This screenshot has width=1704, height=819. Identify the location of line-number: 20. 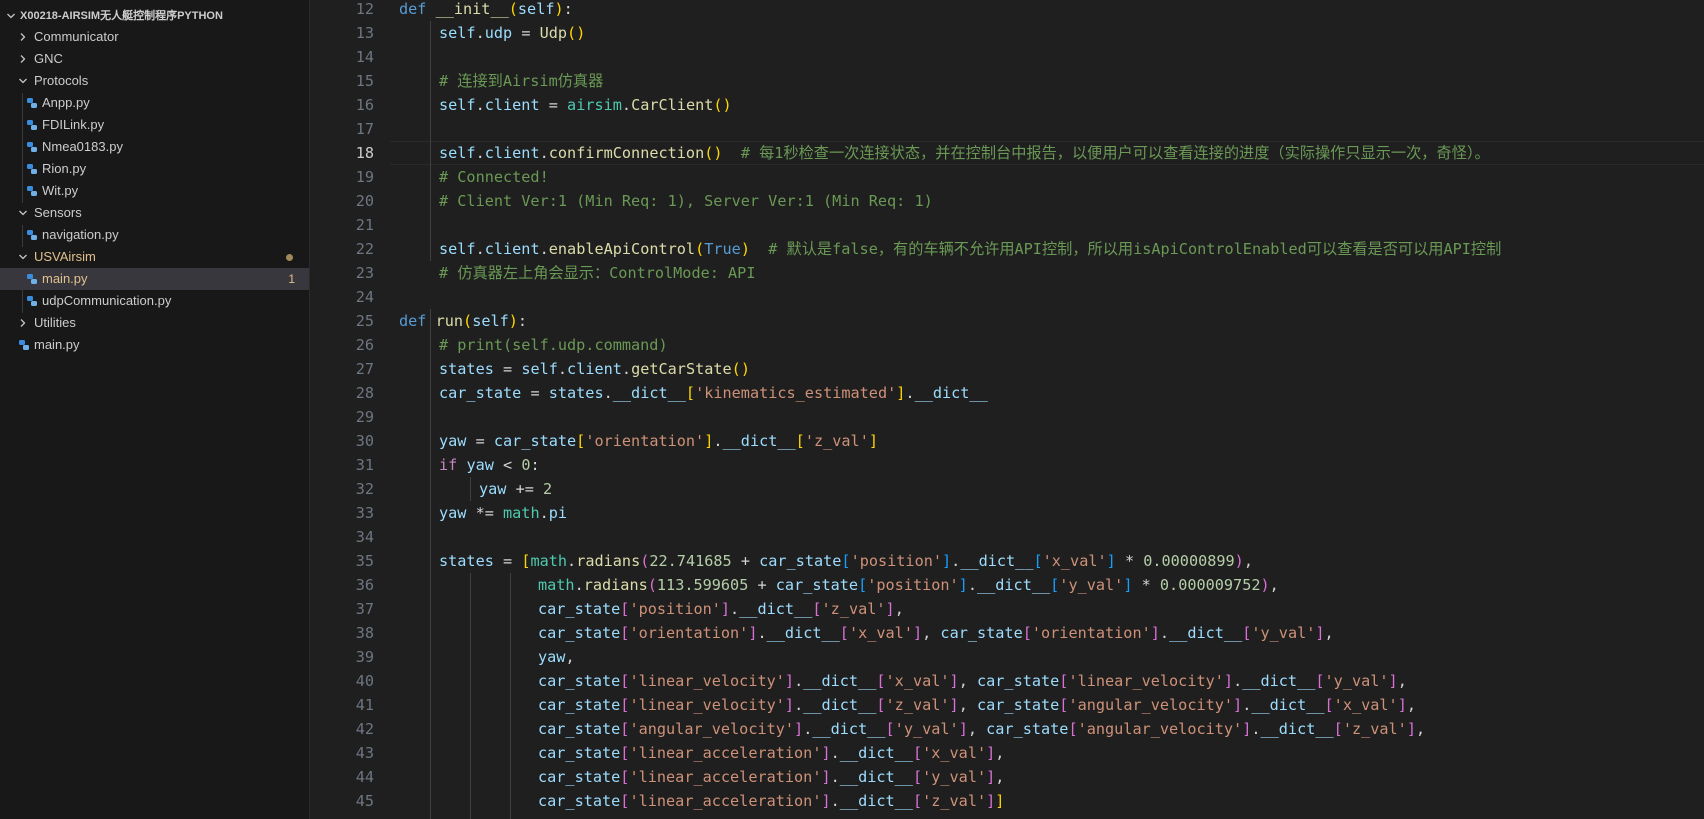
(364, 201).